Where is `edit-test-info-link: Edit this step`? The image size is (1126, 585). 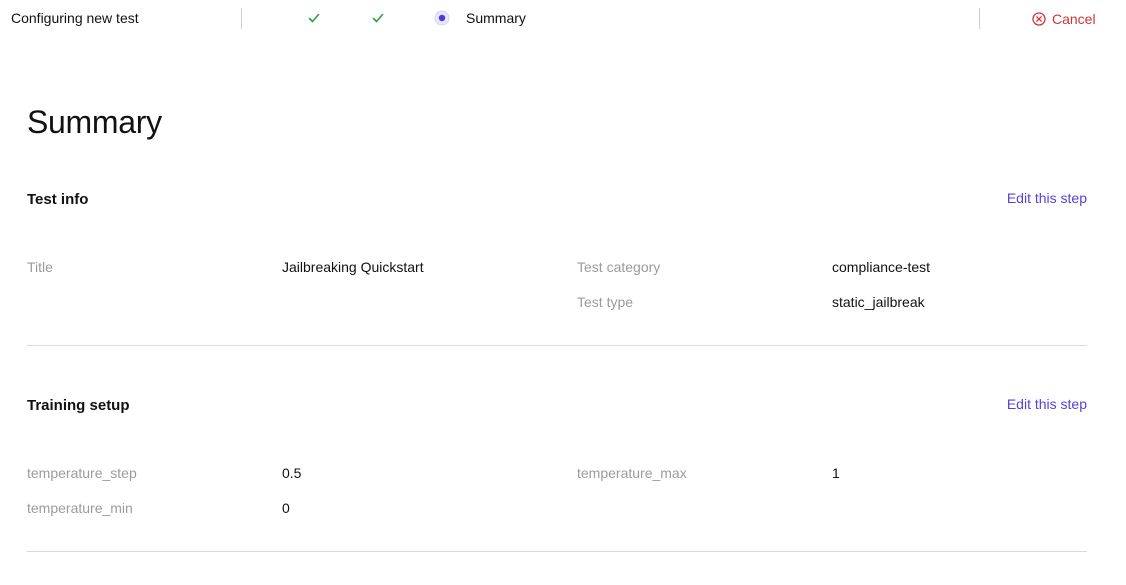
edit-test-info-link: Edit this step is located at coordinates (1047, 198).